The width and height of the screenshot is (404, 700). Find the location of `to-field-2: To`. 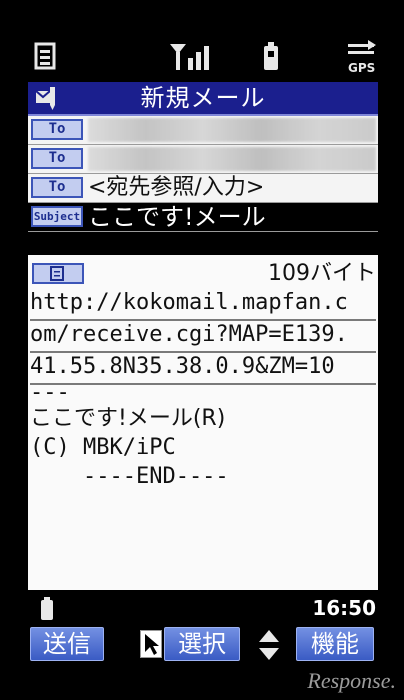

to-field-2: To is located at coordinates (203, 159).